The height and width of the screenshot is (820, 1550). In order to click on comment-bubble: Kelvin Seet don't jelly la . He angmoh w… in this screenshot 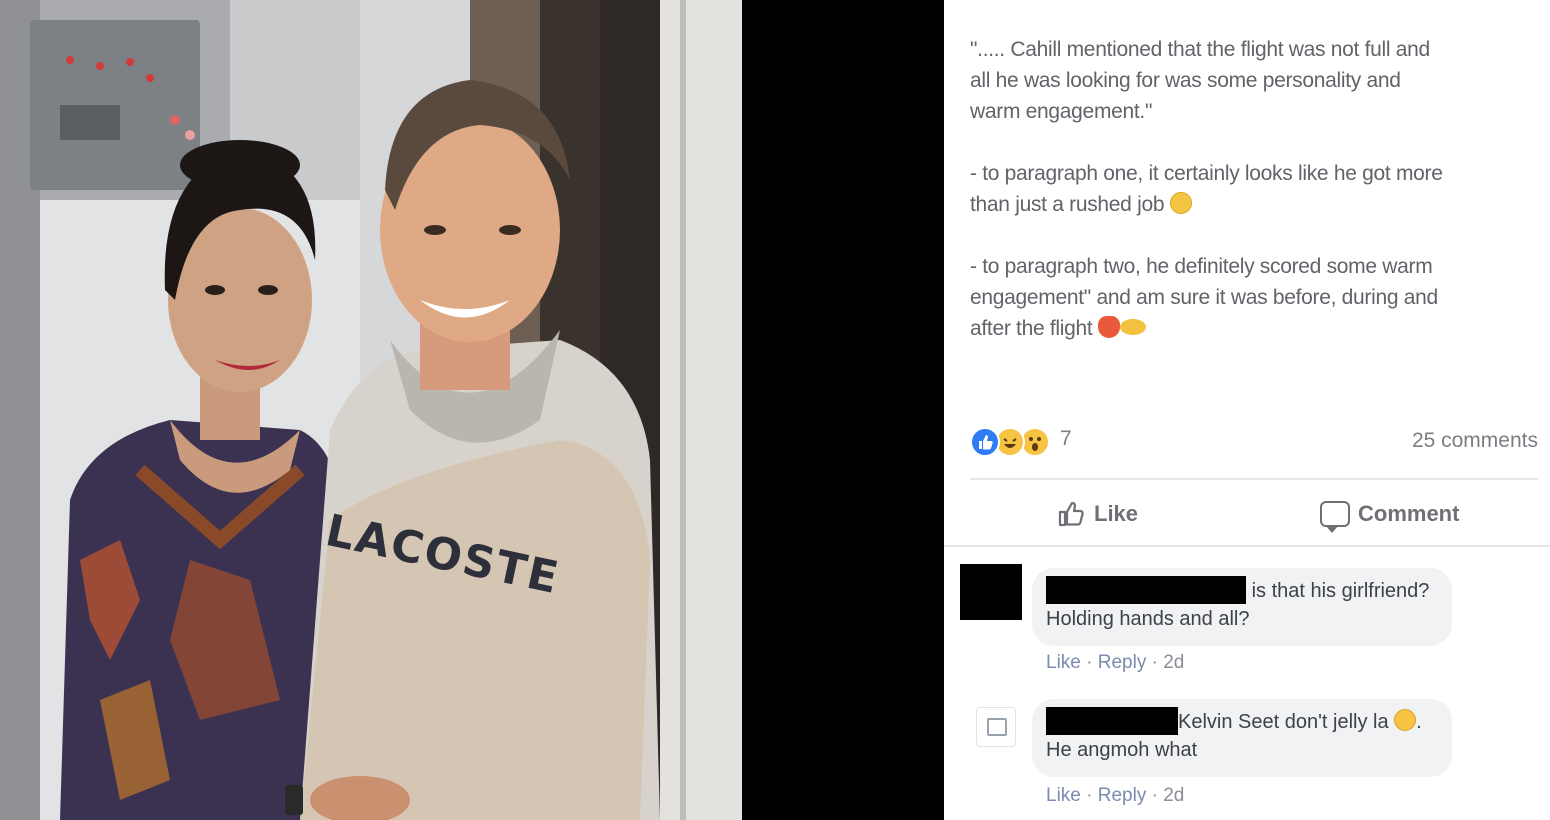, I will do `click(1242, 738)`.